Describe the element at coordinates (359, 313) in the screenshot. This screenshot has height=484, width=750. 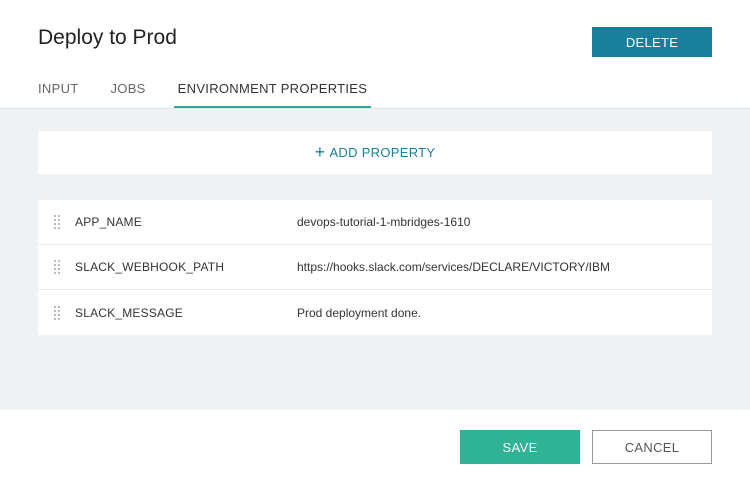
I see `property-value: Prod deployment done.` at that location.